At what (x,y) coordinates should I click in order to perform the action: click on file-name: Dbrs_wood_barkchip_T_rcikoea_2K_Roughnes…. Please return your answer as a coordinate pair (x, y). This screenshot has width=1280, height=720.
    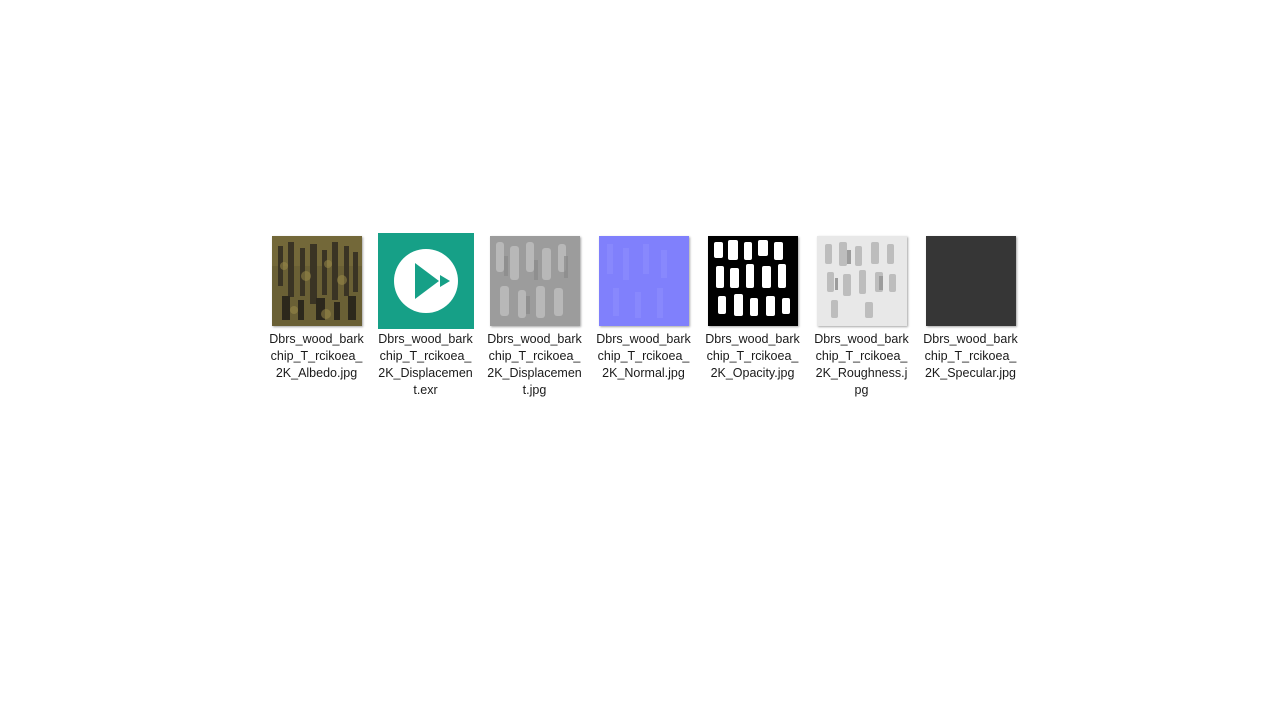
    Looking at the image, I should click on (861, 364).